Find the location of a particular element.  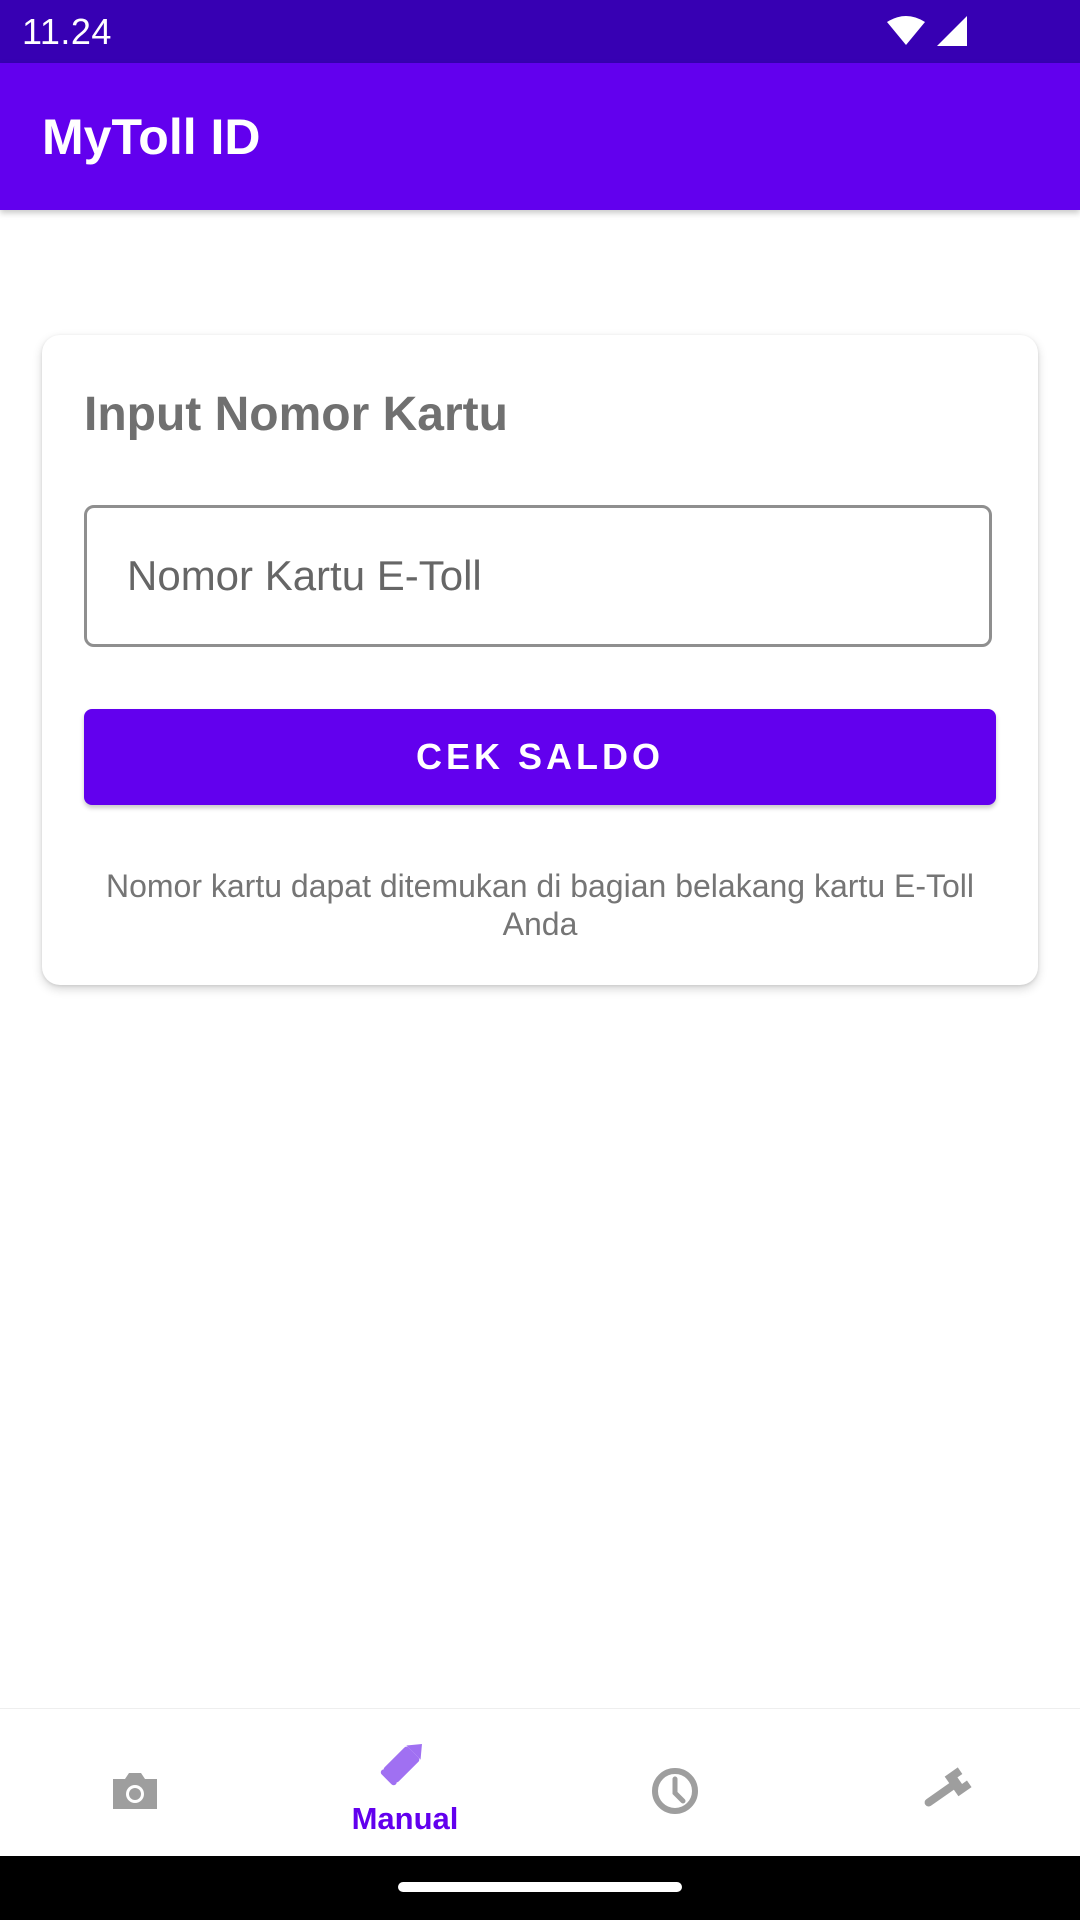

home-gesture-handle is located at coordinates (540, 1887).